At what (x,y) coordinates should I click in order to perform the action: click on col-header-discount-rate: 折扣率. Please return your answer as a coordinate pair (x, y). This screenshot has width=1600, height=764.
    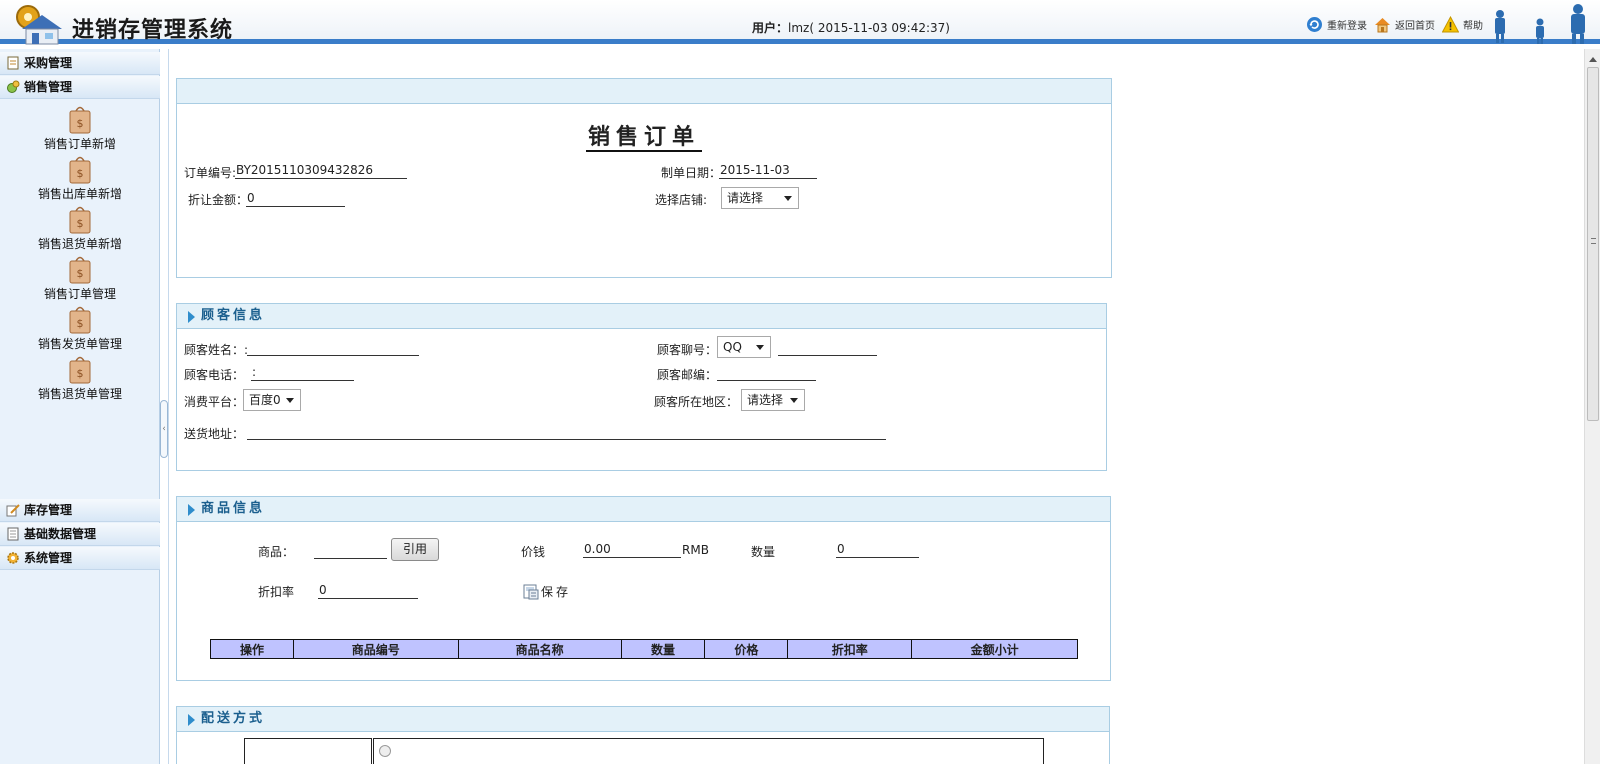
    Looking at the image, I should click on (850, 649).